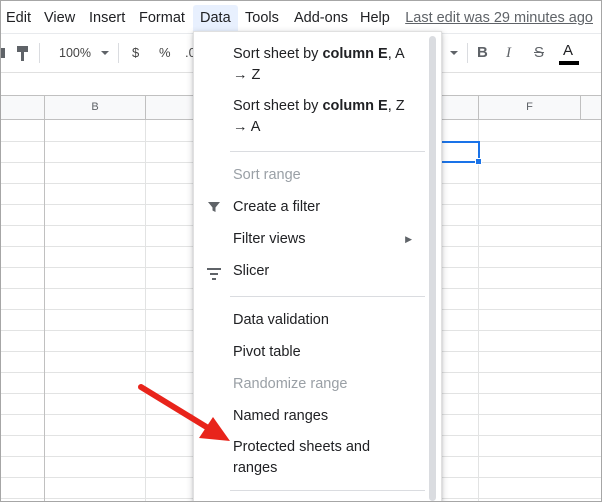  I want to click on italic-button: I, so click(508, 53).